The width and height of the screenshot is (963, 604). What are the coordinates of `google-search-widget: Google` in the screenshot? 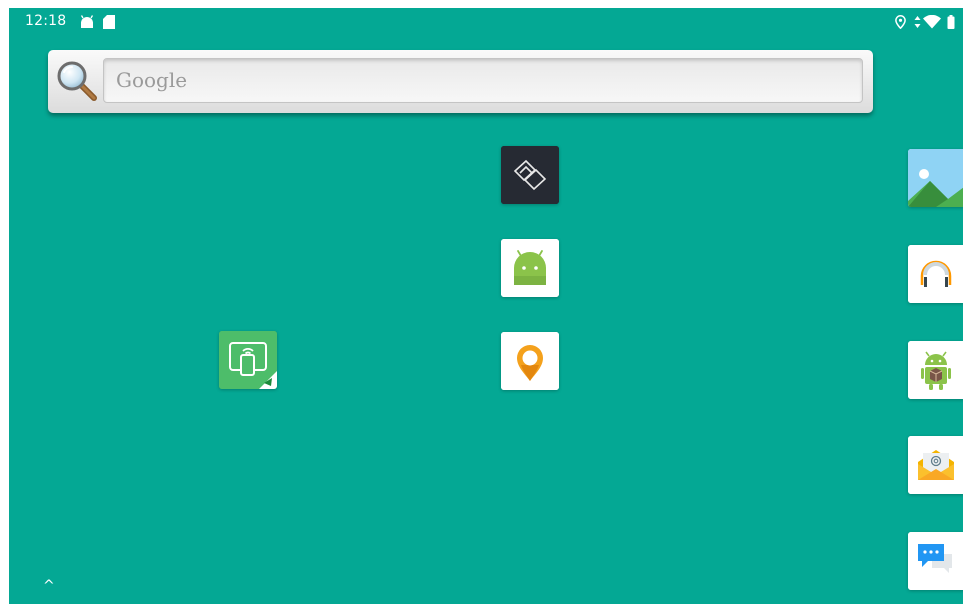 It's located at (460, 81).